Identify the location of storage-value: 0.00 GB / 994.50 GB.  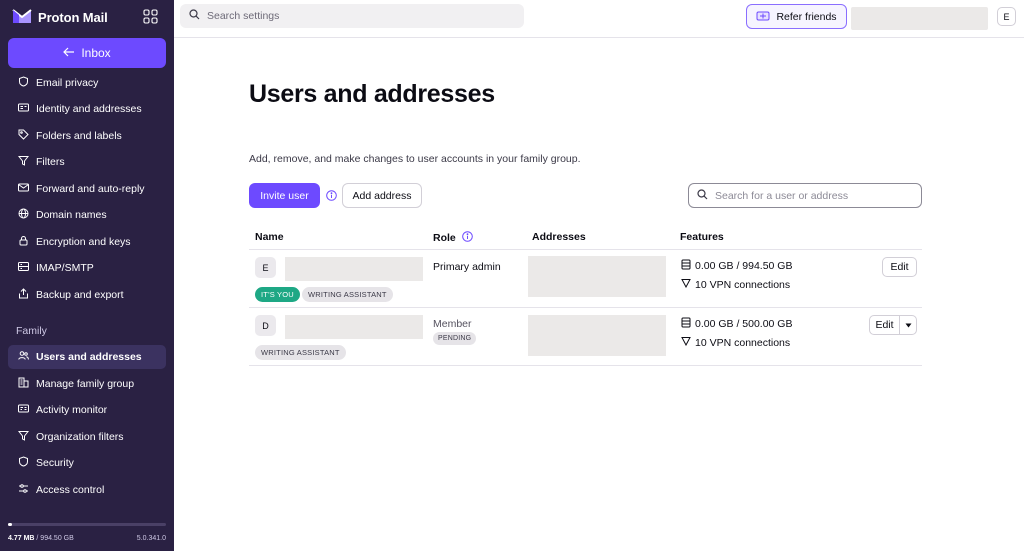
(744, 266).